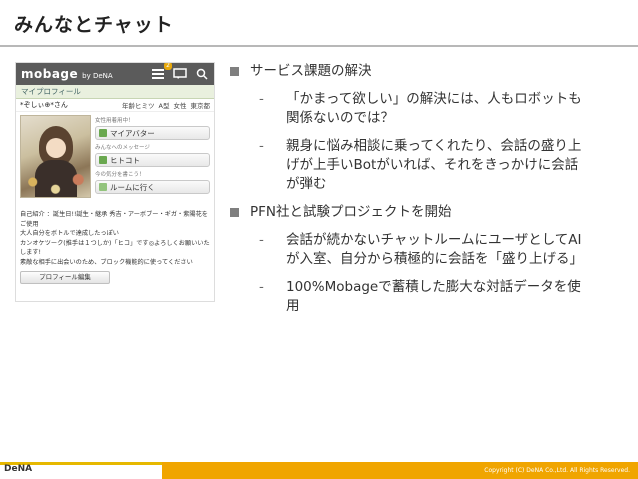  What do you see at coordinates (319, 463) in the screenshot?
I see `footer-line` at bounding box center [319, 463].